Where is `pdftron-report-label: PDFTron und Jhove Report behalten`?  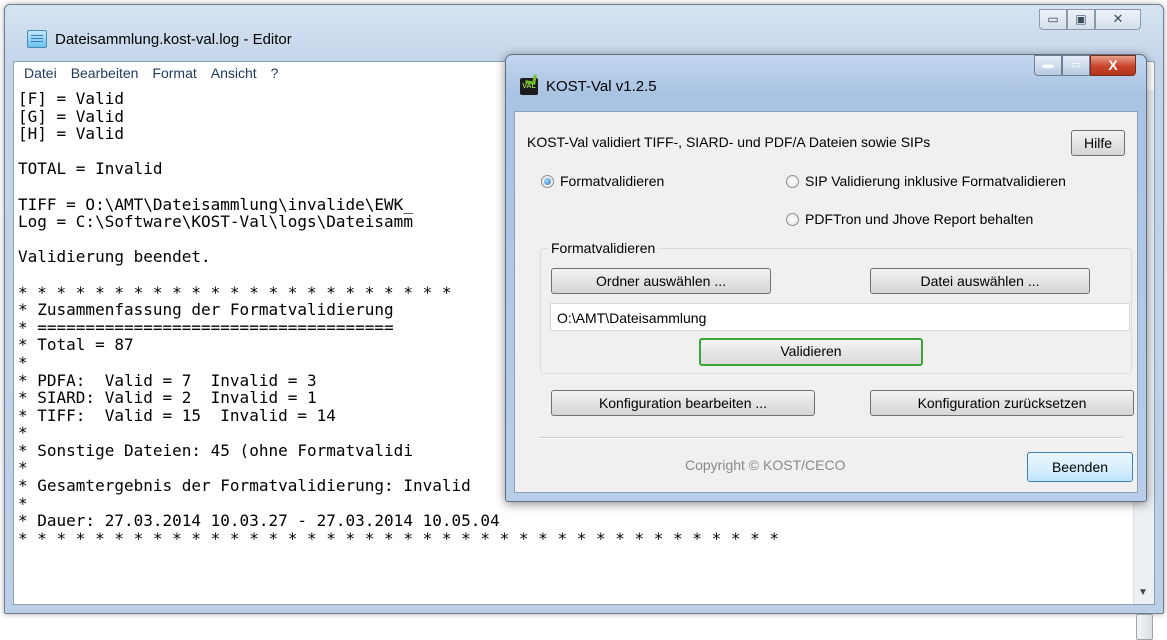 pdftron-report-label: PDFTron und Jhove Report behalten is located at coordinates (919, 219).